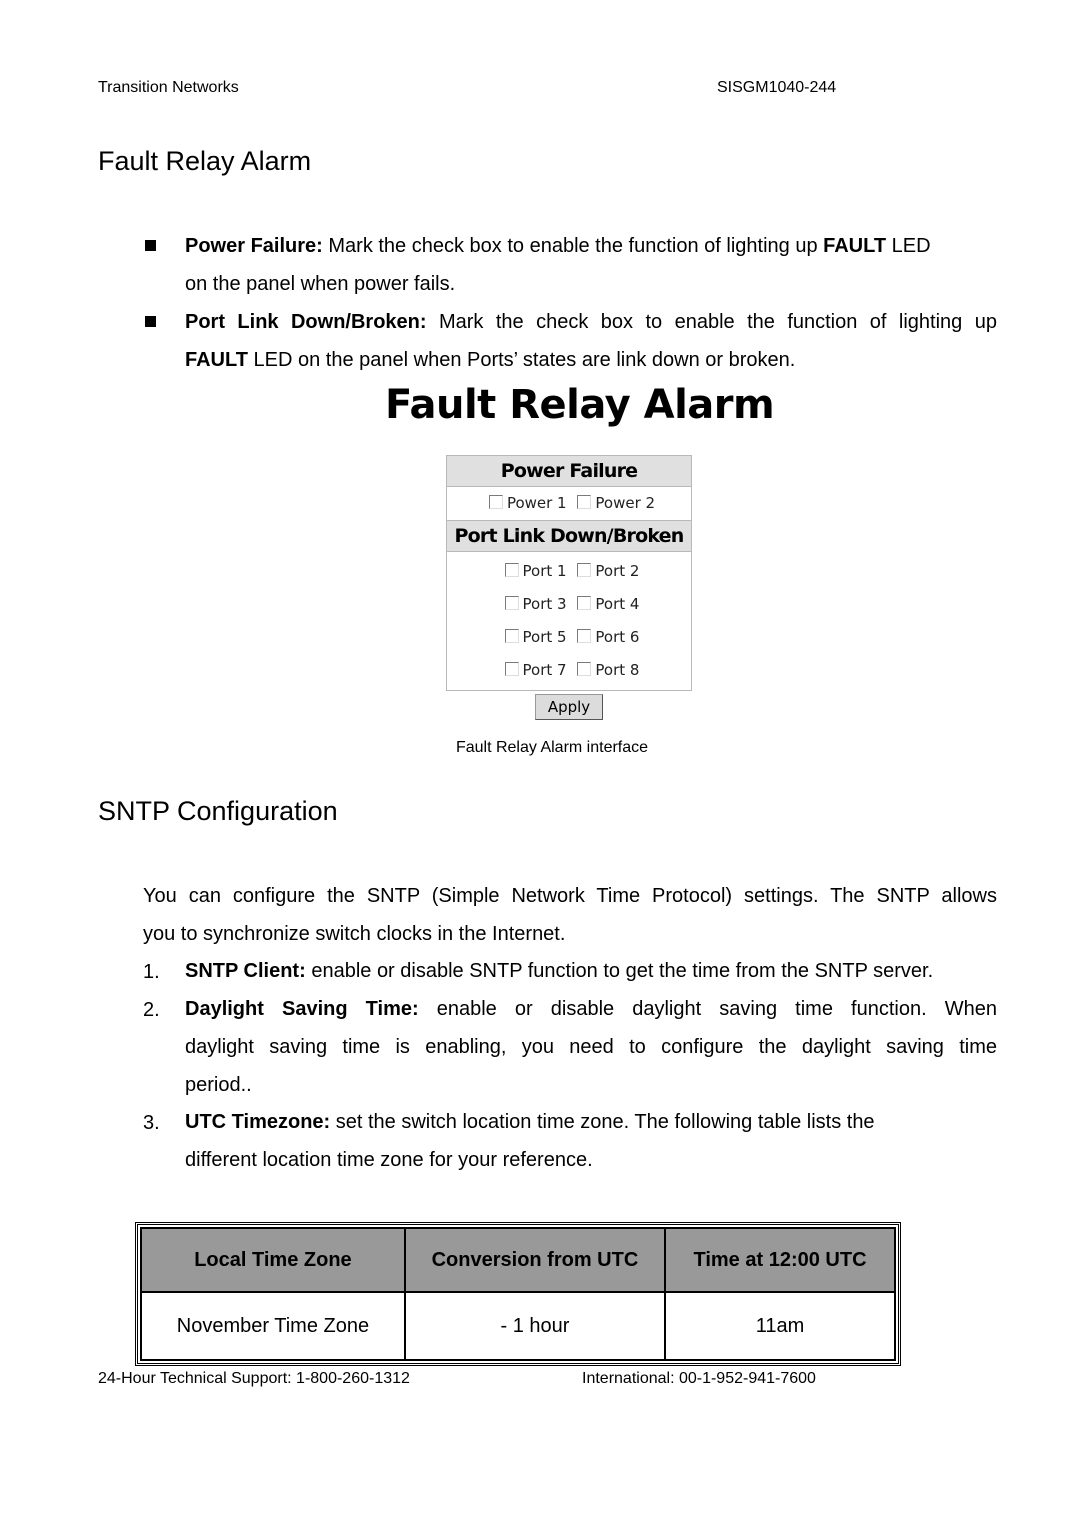  Describe the element at coordinates (535, 1260) in the screenshot. I see `column-header: Conversion from UTC` at that location.